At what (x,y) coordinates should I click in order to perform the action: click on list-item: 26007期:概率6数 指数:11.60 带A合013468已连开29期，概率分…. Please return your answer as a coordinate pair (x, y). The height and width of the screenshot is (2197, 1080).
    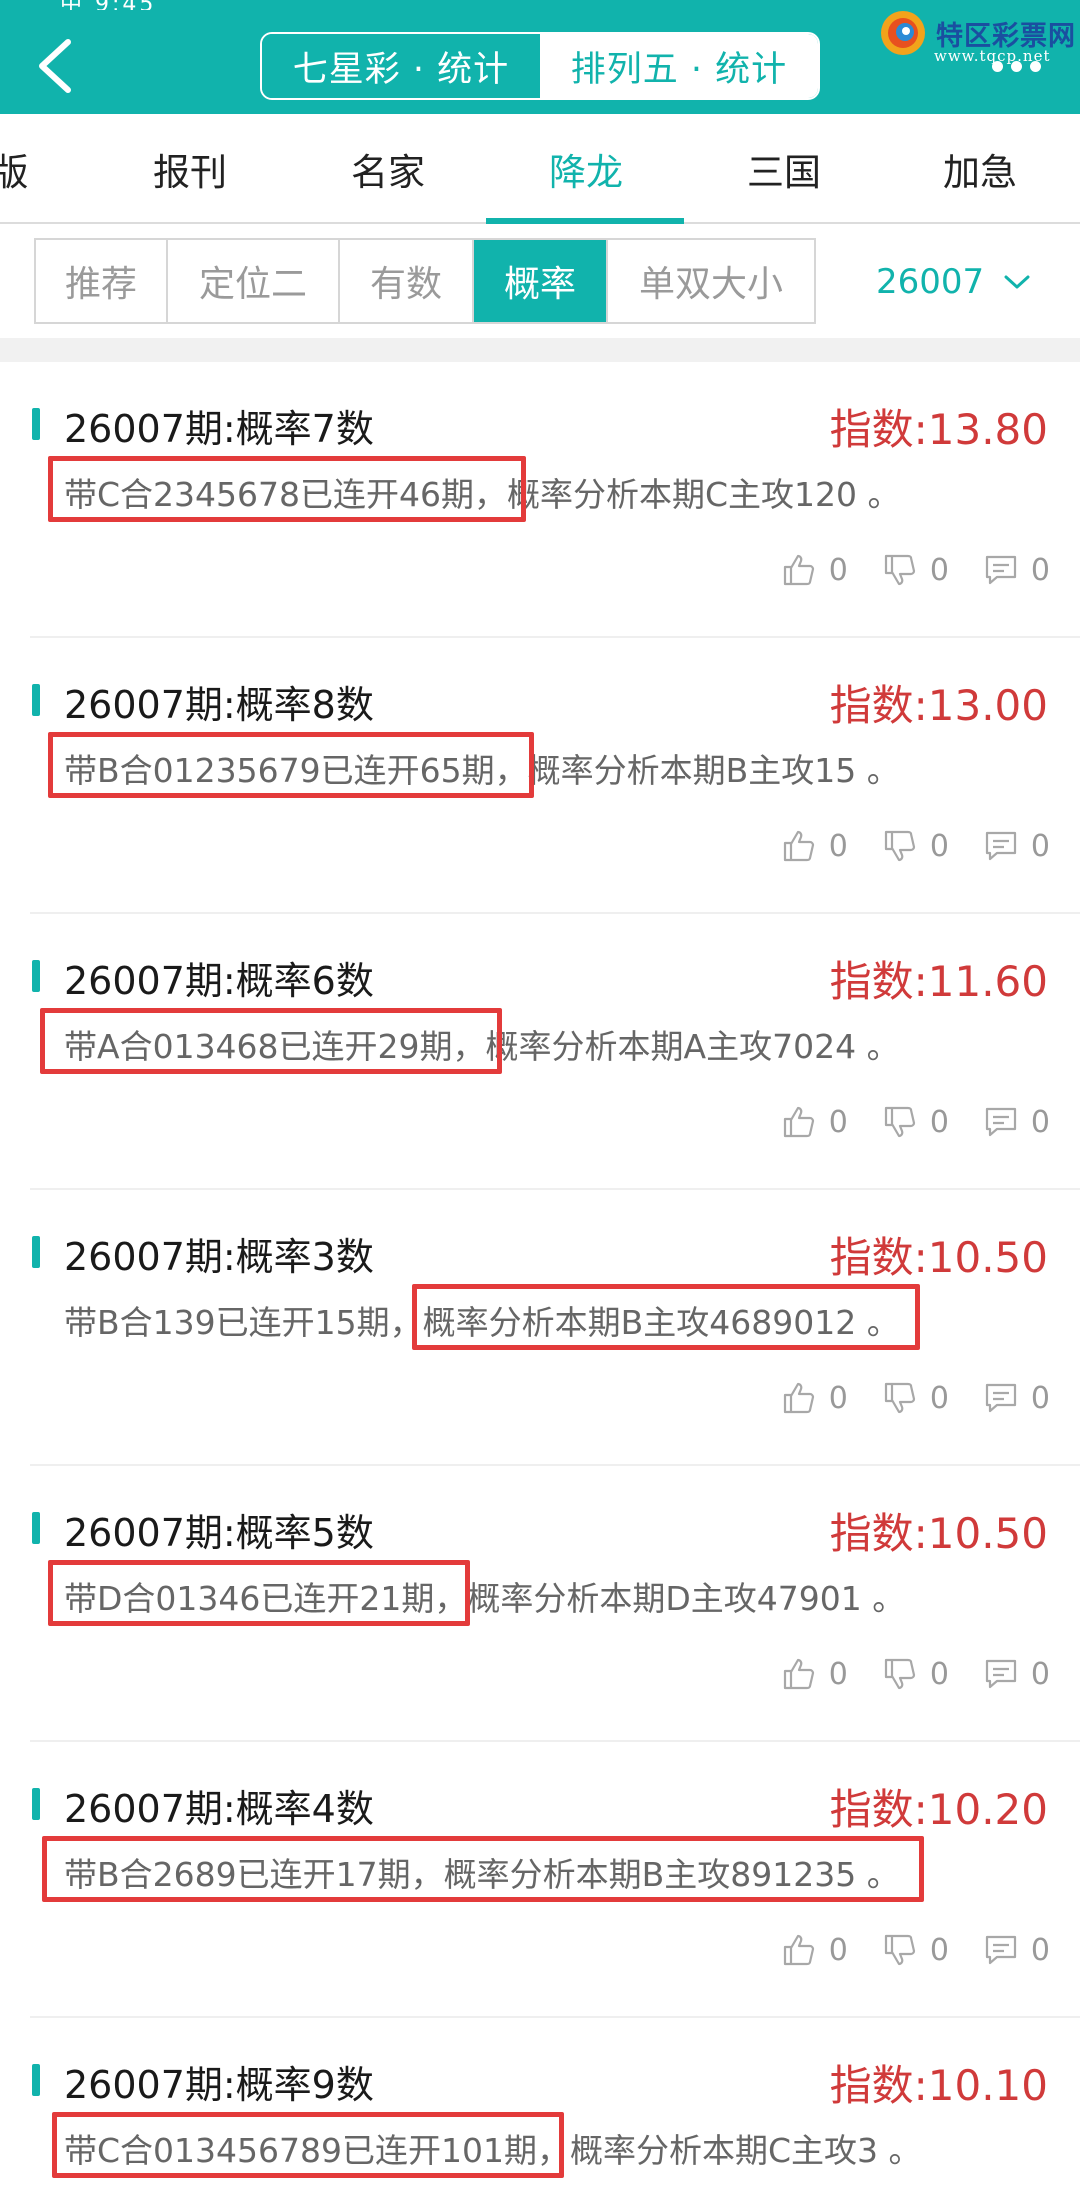
    Looking at the image, I should click on (540, 1052).